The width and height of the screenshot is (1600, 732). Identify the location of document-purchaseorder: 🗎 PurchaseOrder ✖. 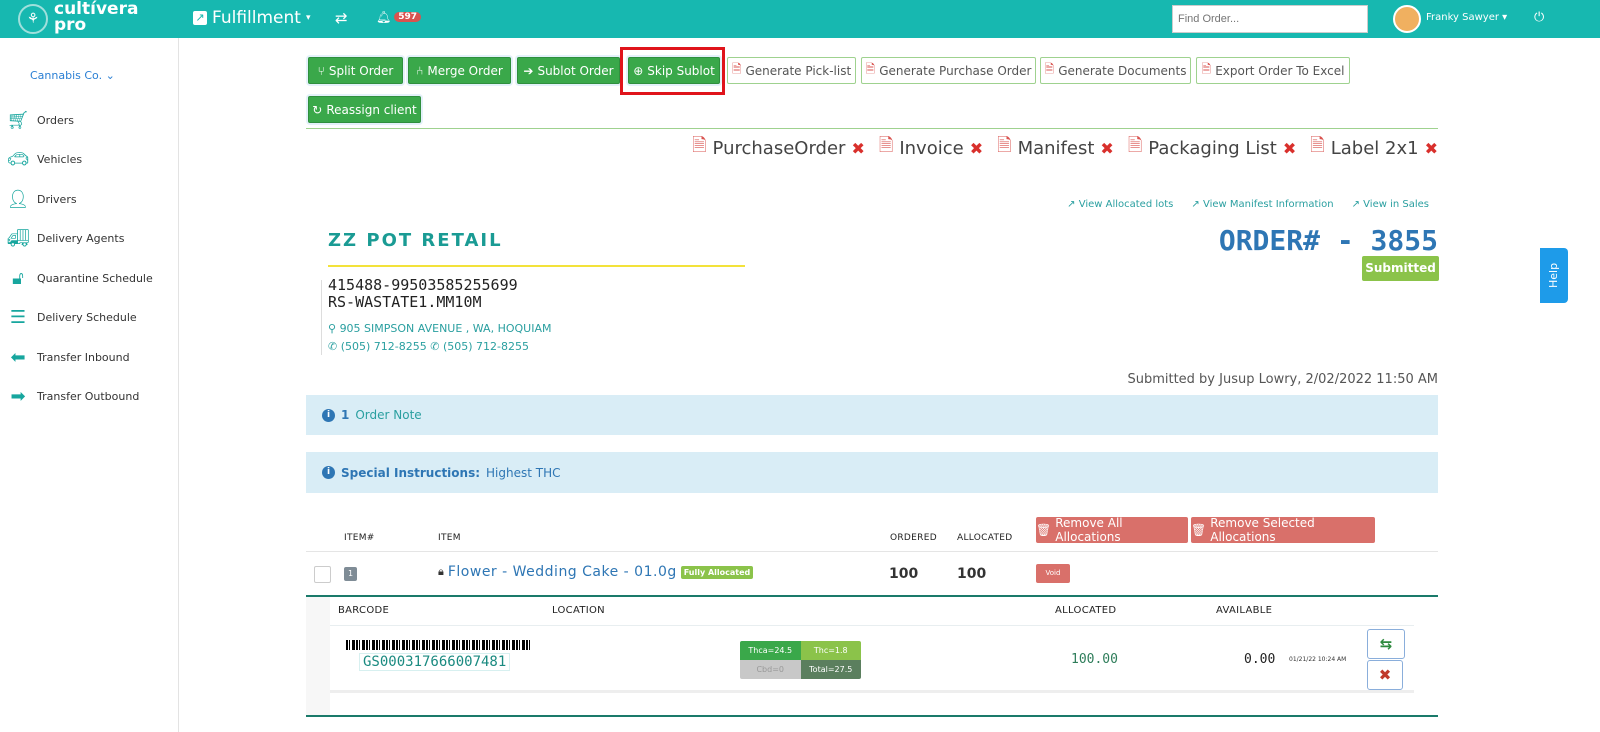
(778, 148).